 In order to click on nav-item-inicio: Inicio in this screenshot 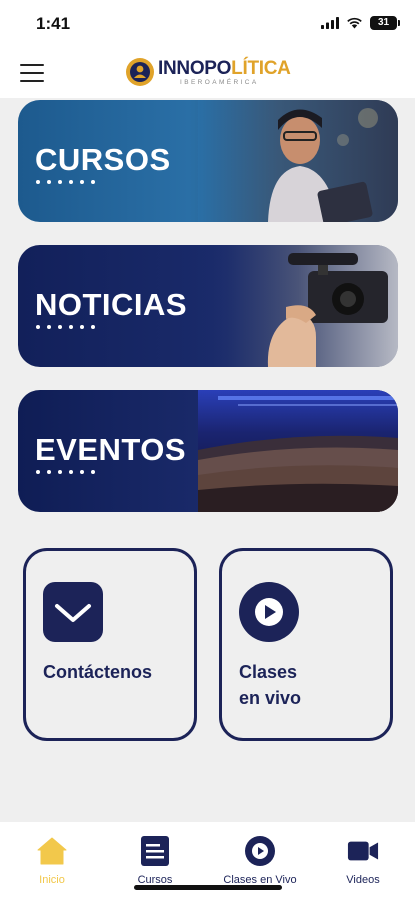, I will do `click(52, 864)`.